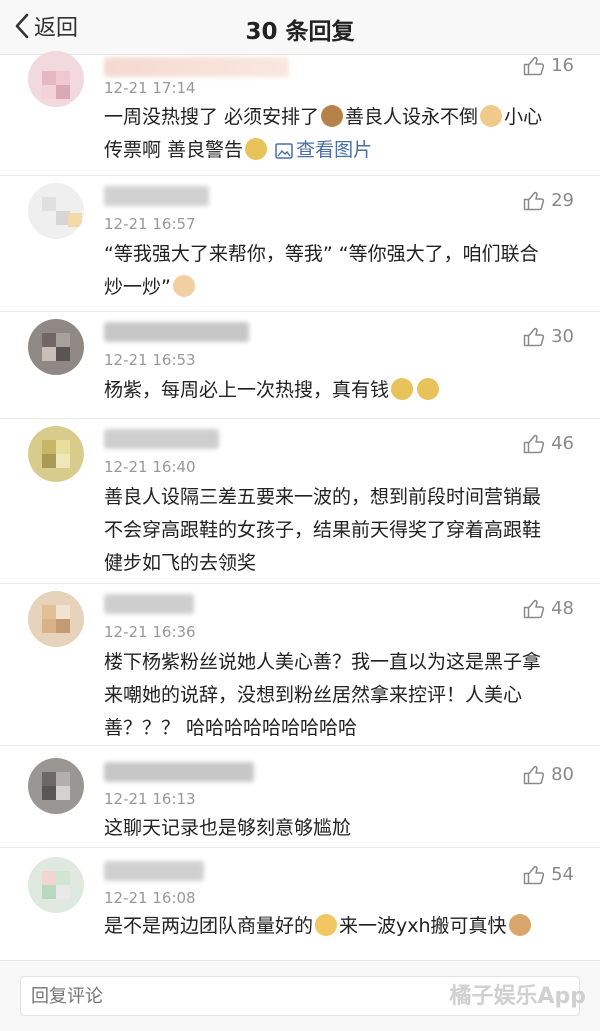 This screenshot has width=600, height=1031. What do you see at coordinates (150, 632) in the screenshot?
I see `comment-time: 12-21 16:36` at bounding box center [150, 632].